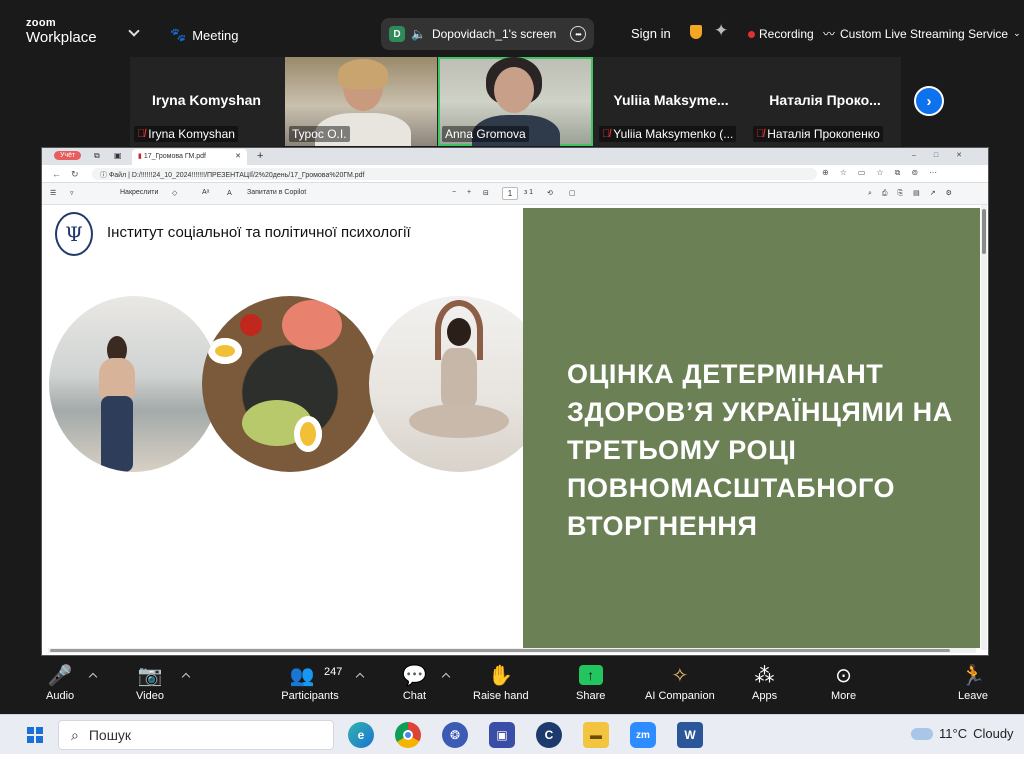 The height and width of the screenshot is (768, 1024). What do you see at coordinates (721, 31) in the screenshot?
I see `sparkle-icon: ✦` at bounding box center [721, 31].